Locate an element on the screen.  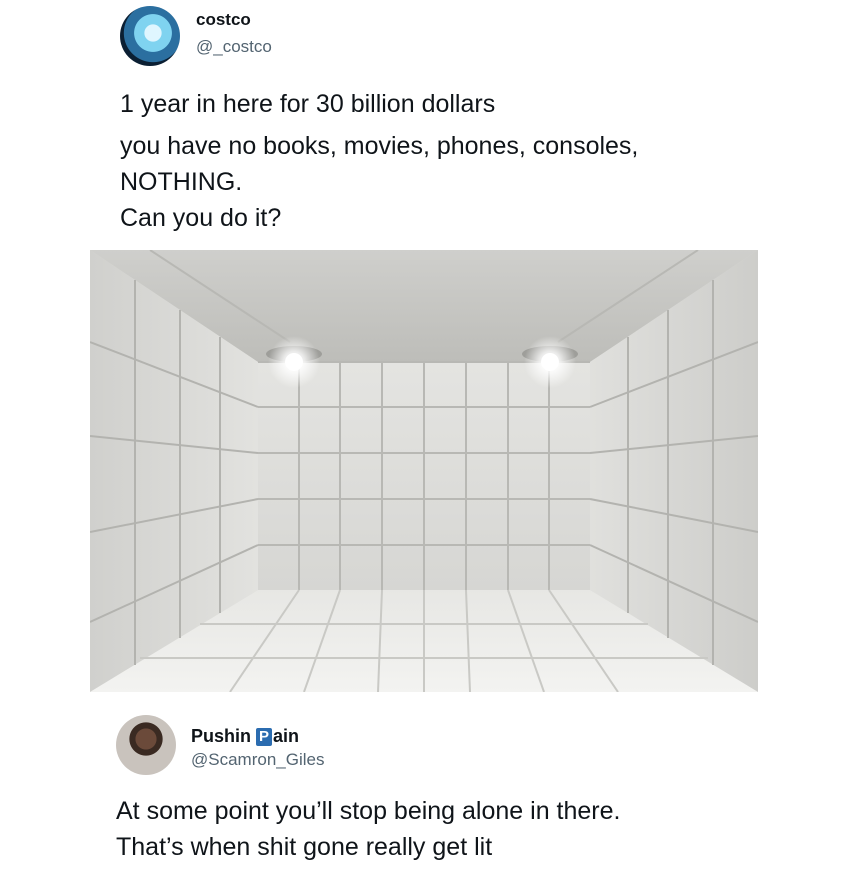
author-name-badge: P is located at coordinates (264, 736).